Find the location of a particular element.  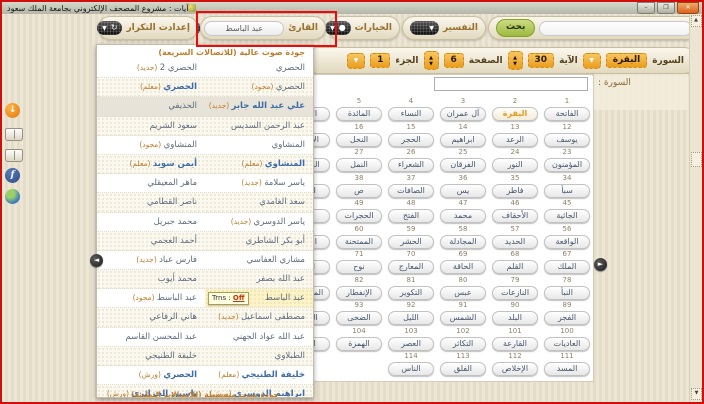

reciter-item: الحصري (مجود) is located at coordinates (259, 87).